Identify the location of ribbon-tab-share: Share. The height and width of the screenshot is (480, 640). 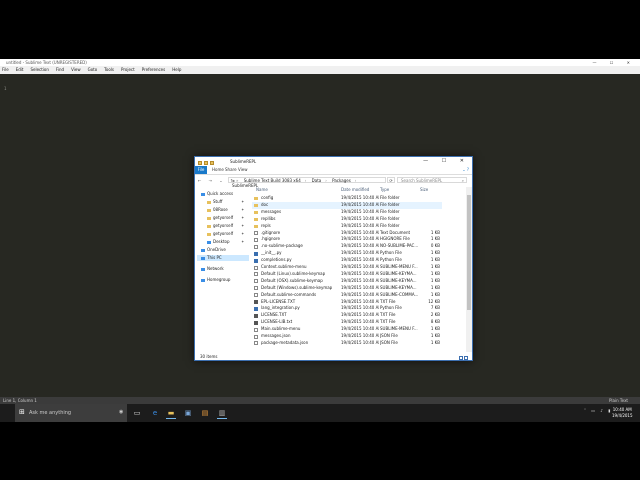
(231, 170).